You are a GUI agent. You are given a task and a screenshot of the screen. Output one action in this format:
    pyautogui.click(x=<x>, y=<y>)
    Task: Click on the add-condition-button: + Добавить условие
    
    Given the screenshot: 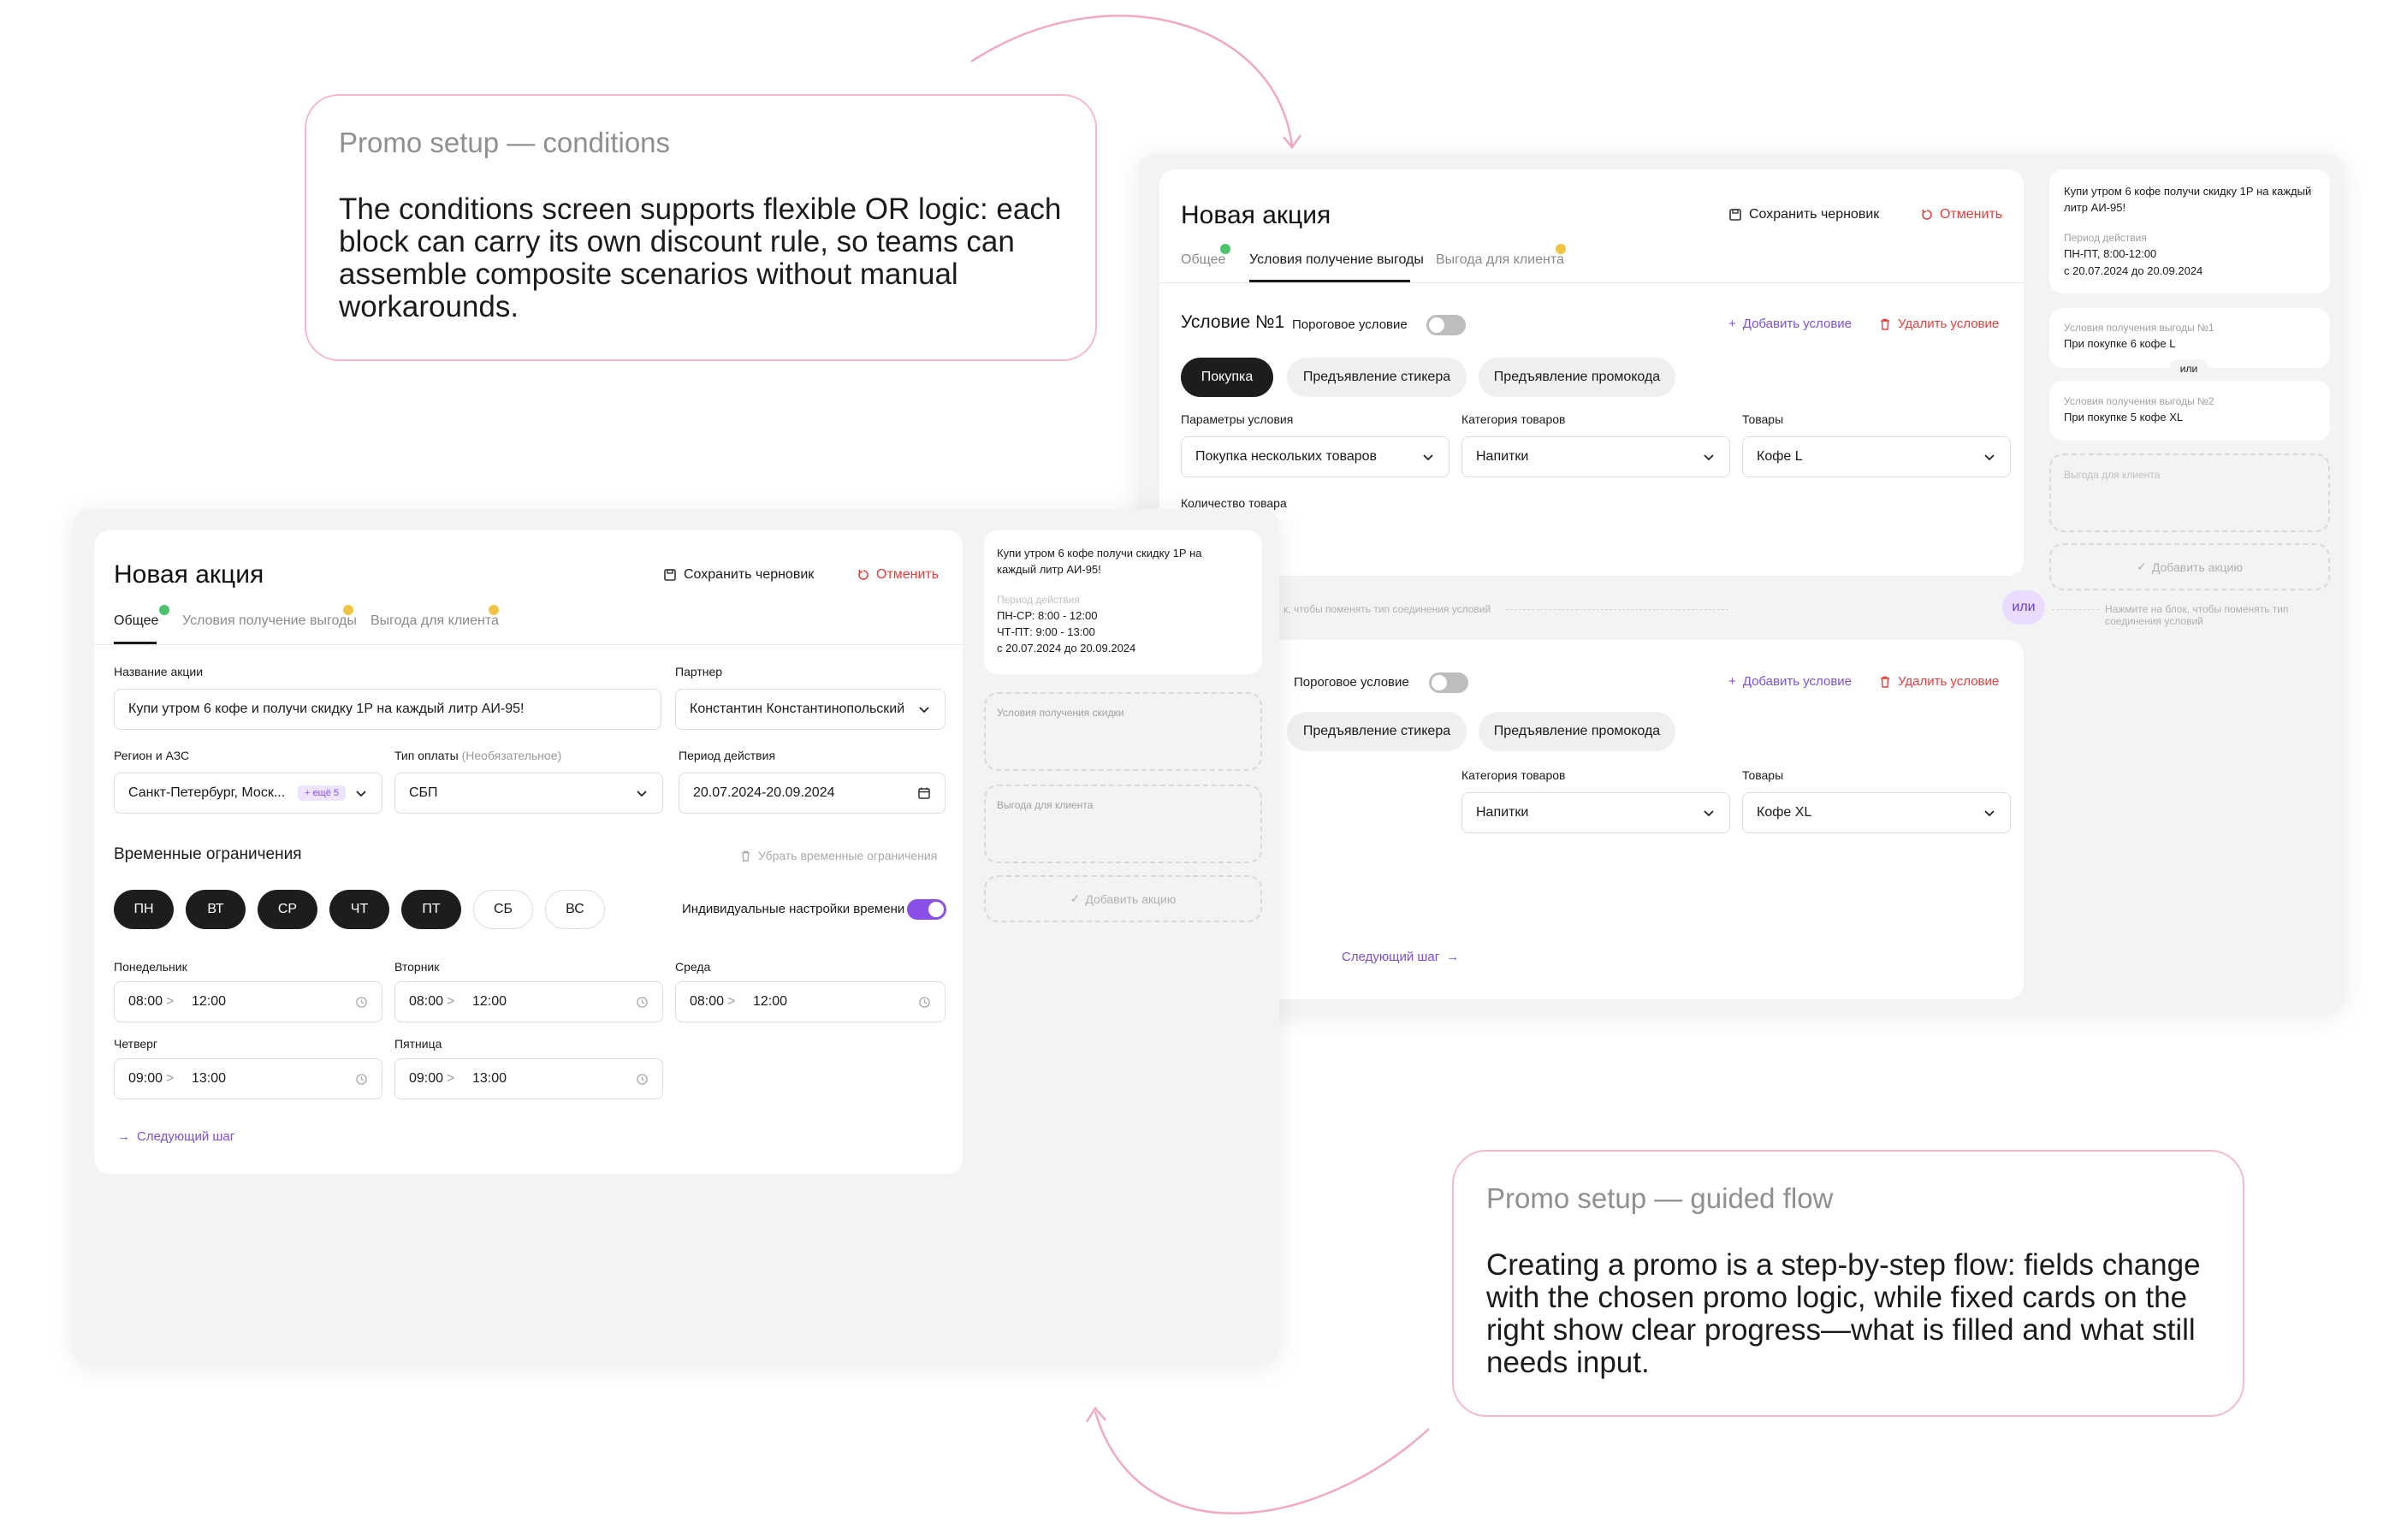 What is the action you would take?
    pyautogui.click(x=1790, y=324)
    